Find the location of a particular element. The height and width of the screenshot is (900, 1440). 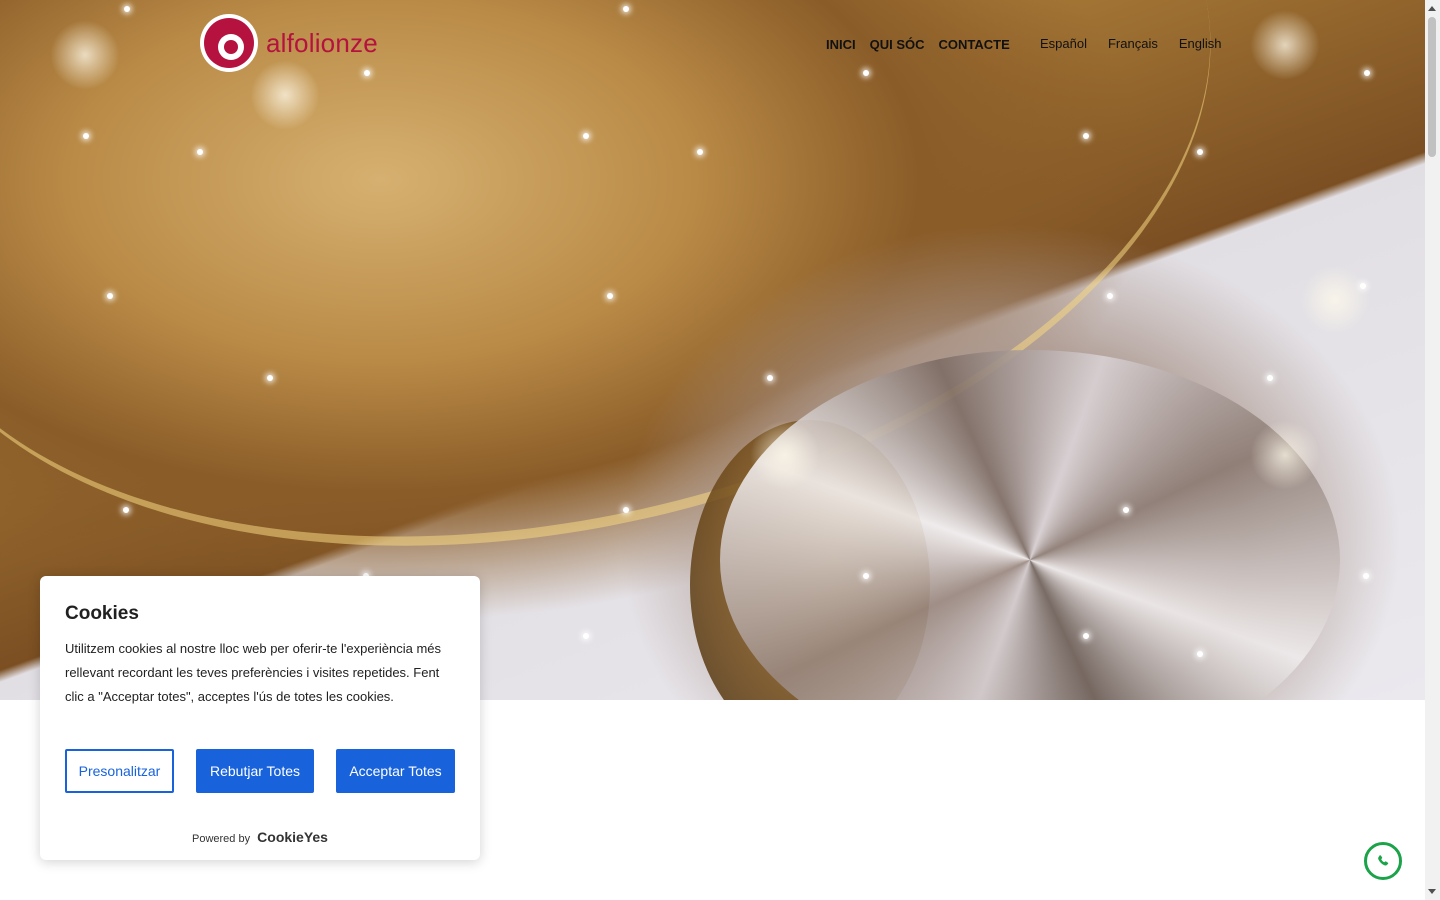

cookieyes-logo: CookieYes is located at coordinates (292, 837).